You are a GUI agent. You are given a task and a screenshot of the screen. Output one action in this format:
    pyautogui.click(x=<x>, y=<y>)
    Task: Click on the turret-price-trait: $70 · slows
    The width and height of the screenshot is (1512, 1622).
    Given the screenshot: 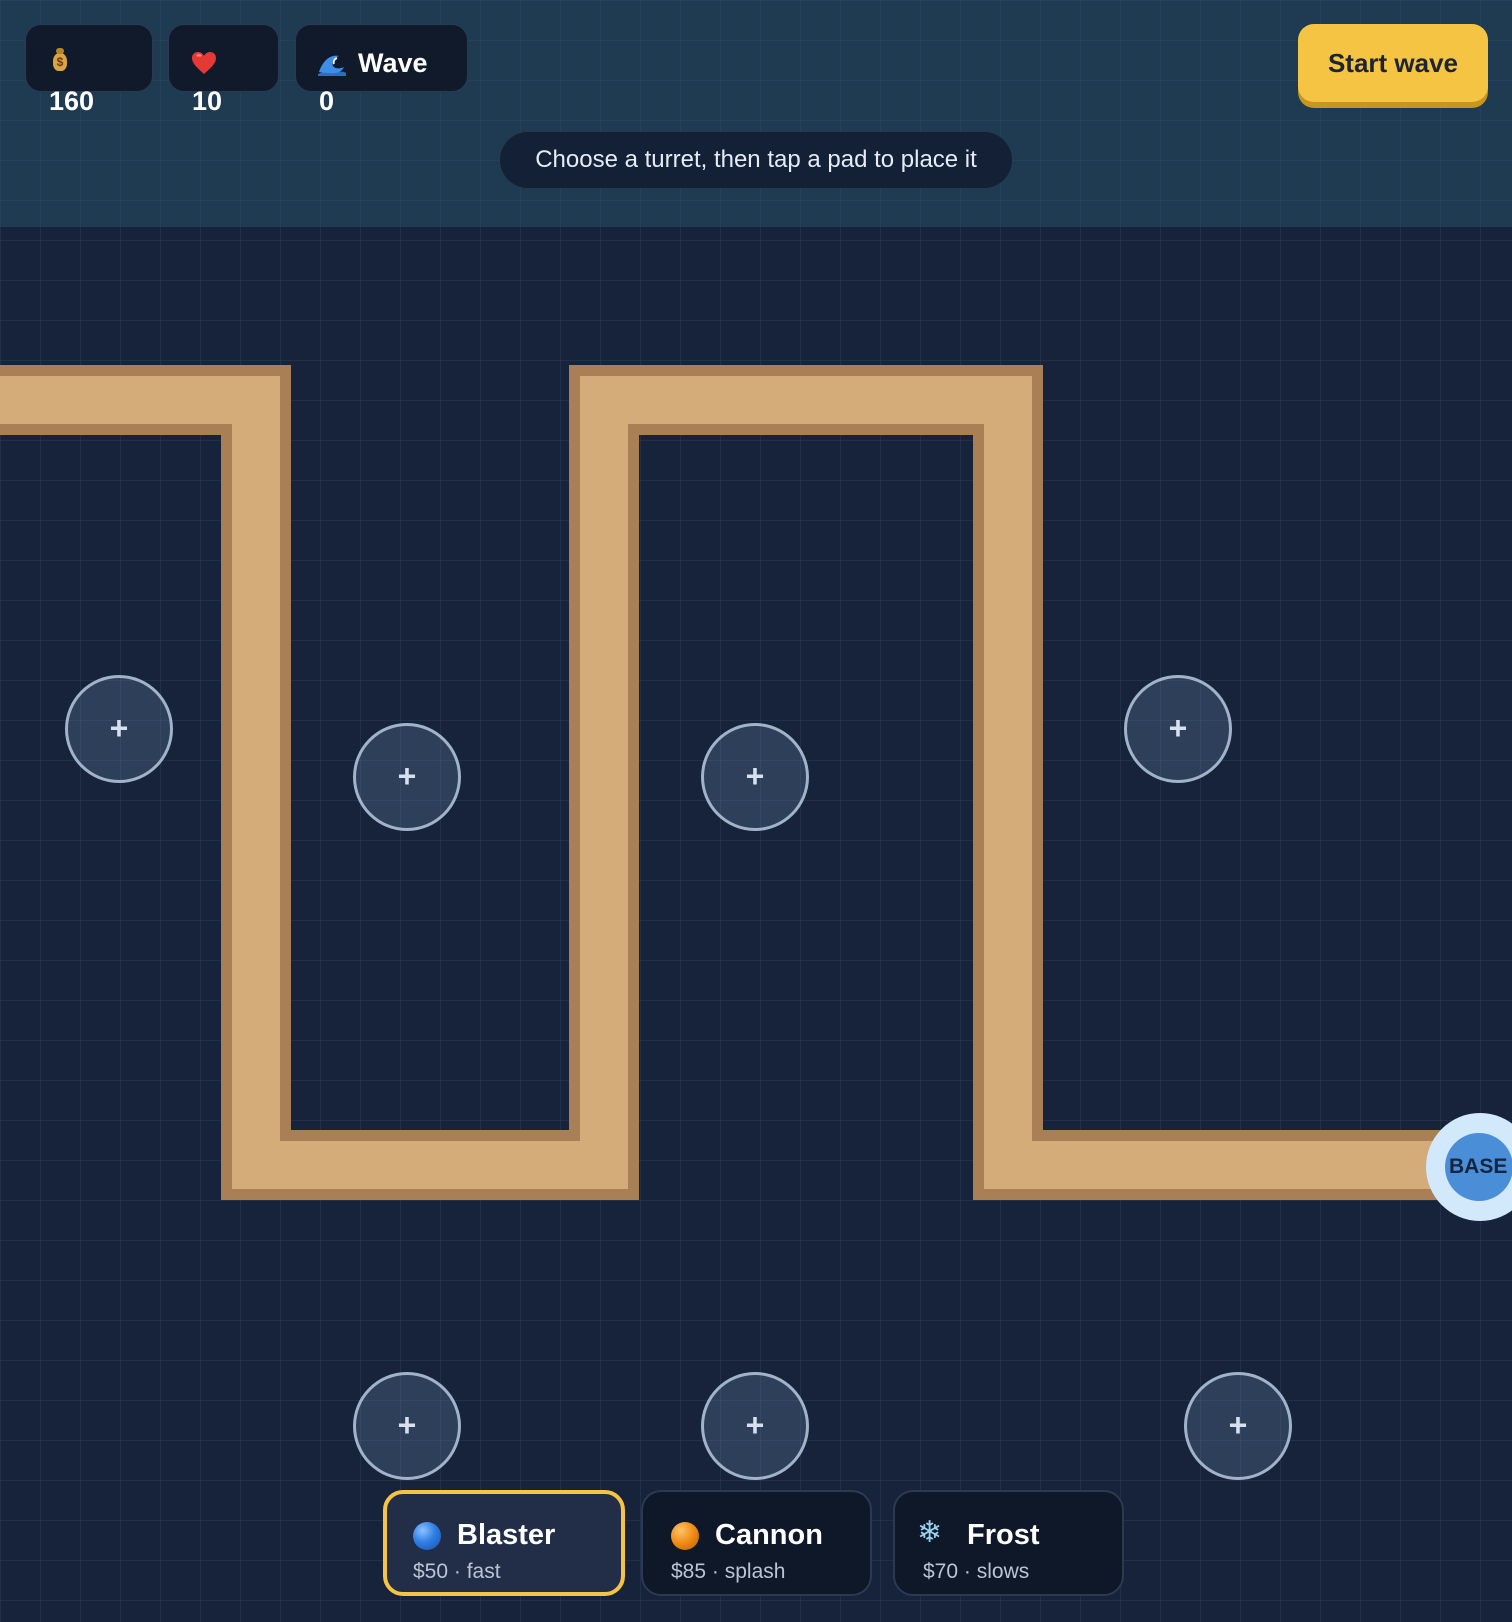 What is the action you would take?
    pyautogui.click(x=976, y=1571)
    